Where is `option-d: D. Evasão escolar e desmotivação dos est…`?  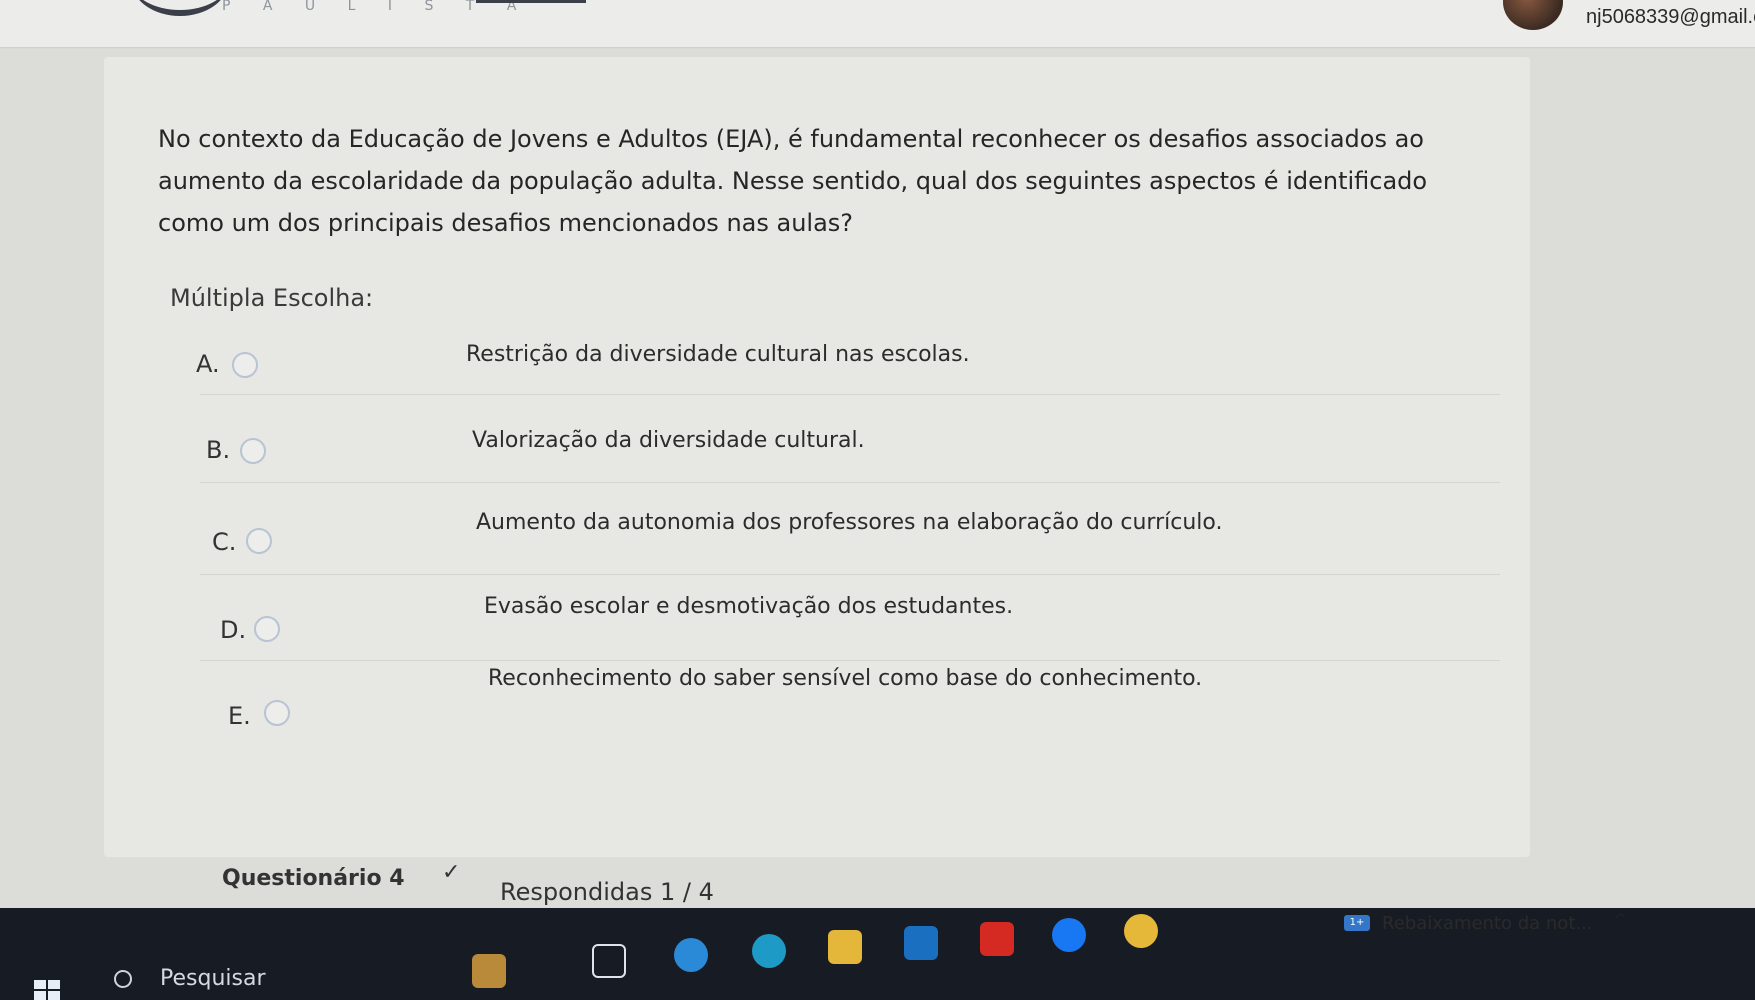
option-d: D. Evasão escolar e desmotivação dos est… is located at coordinates (881, 619).